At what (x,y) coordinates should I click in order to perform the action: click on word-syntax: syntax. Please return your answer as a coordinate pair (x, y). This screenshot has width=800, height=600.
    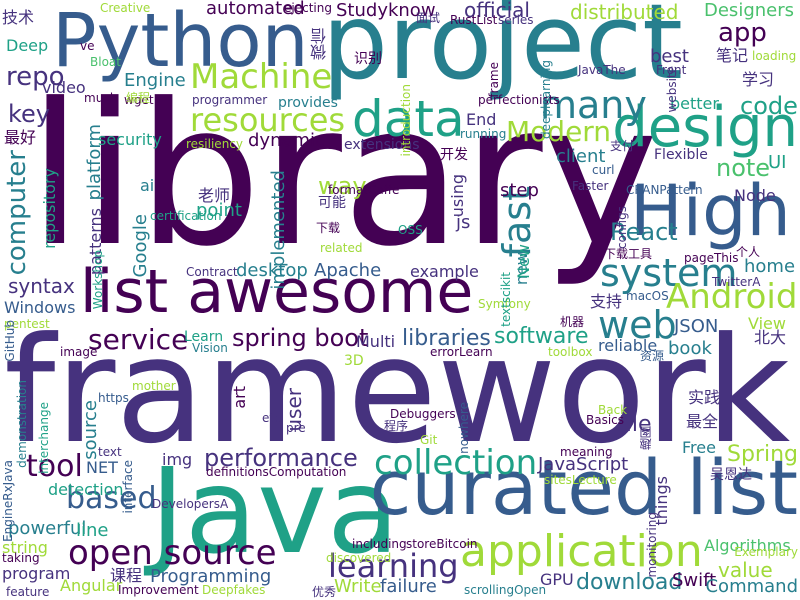
    Looking at the image, I should click on (41, 286).